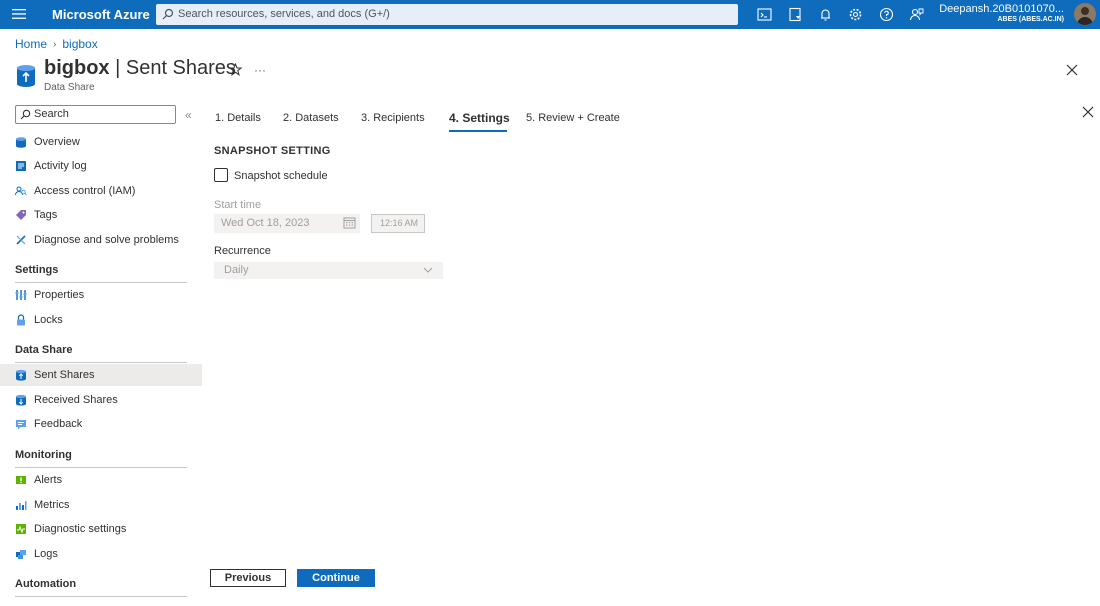  Describe the element at coordinates (311, 118) in the screenshot. I see `tab-datasets: 2. Datasets` at that location.